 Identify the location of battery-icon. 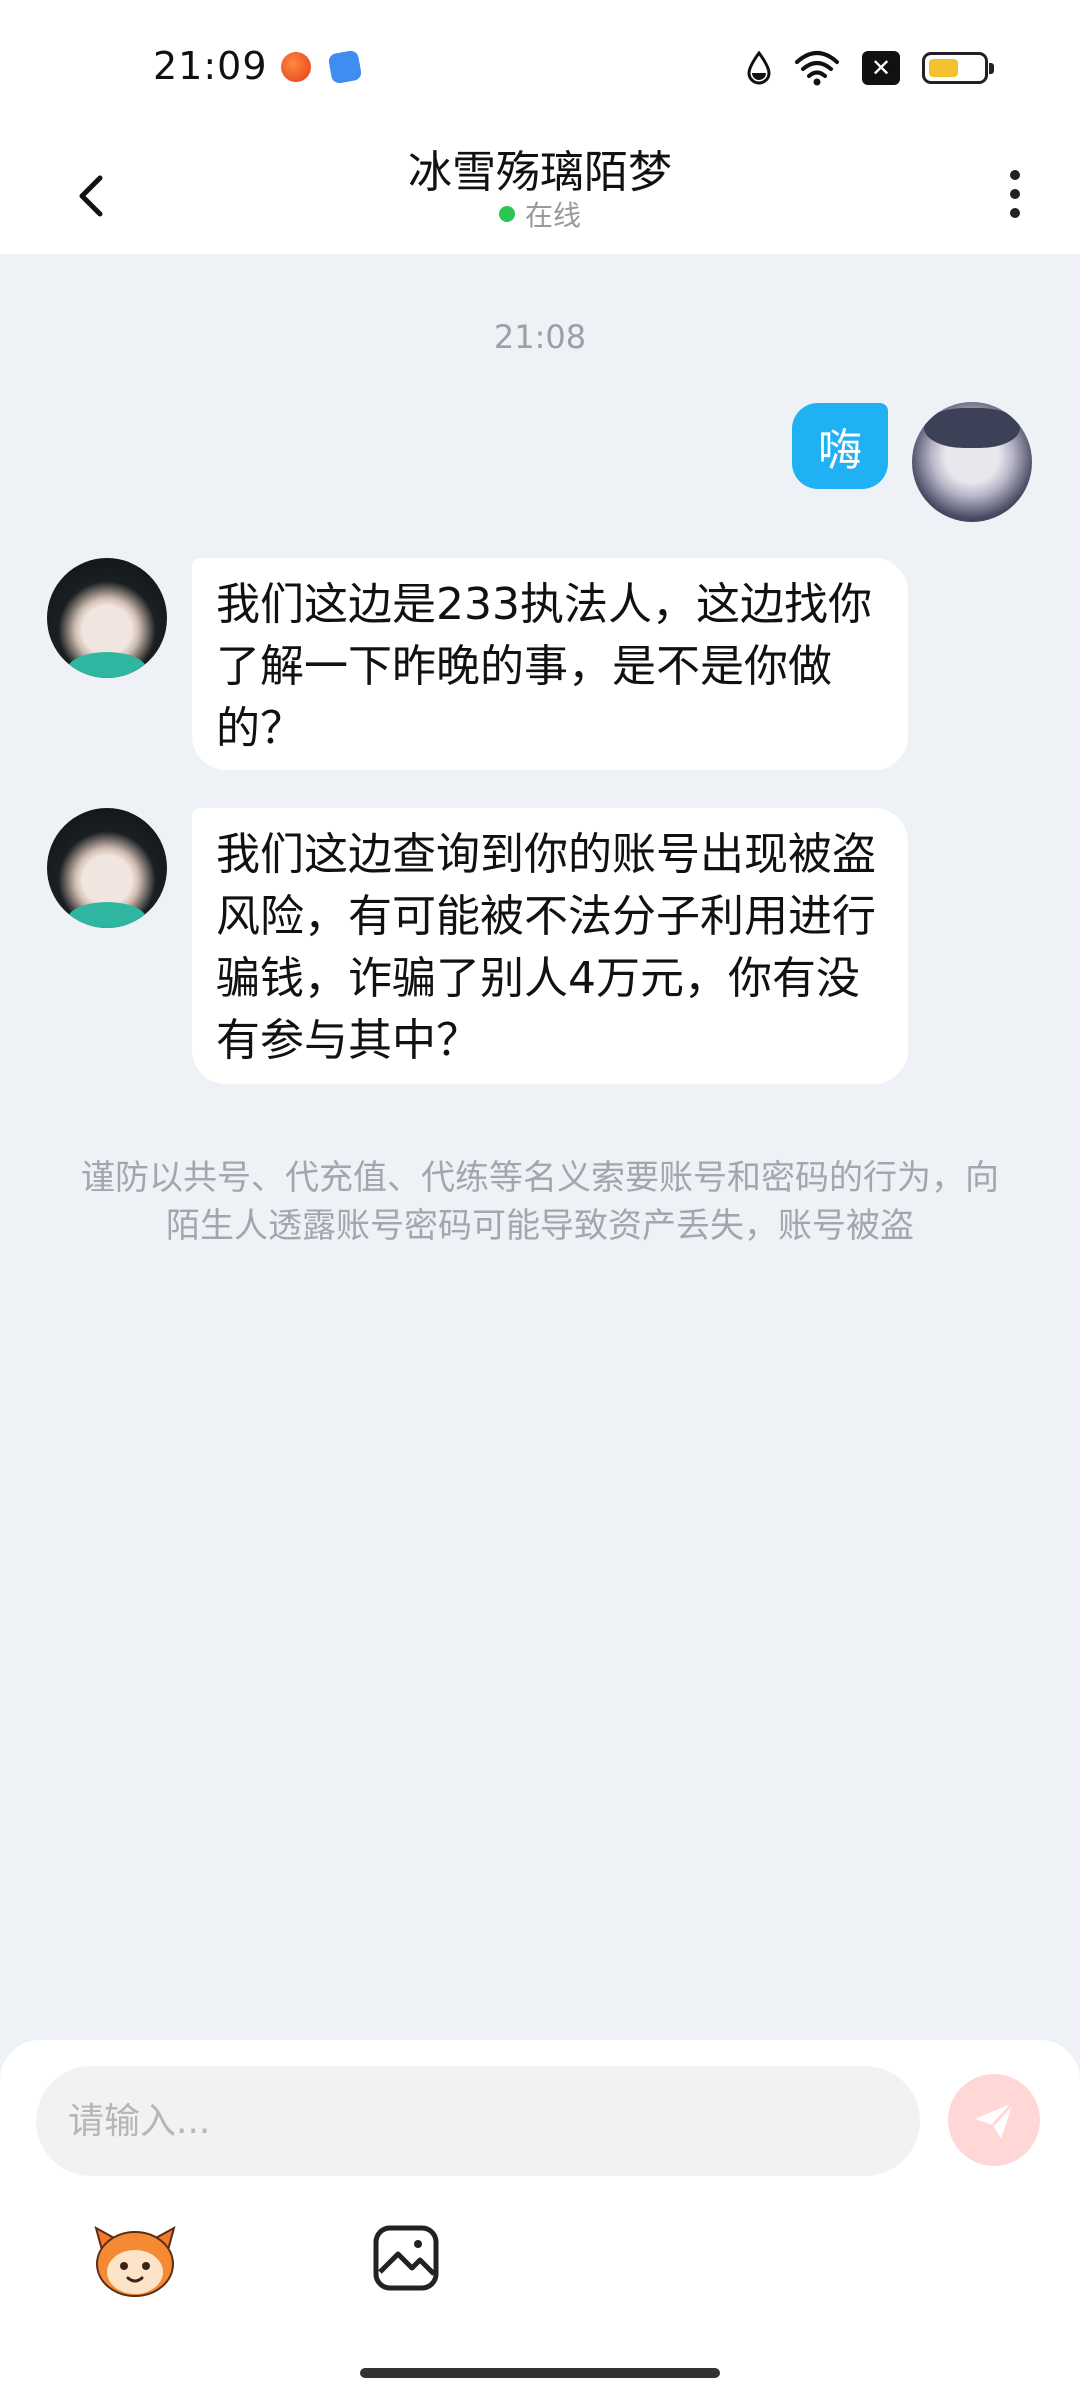
(958, 68).